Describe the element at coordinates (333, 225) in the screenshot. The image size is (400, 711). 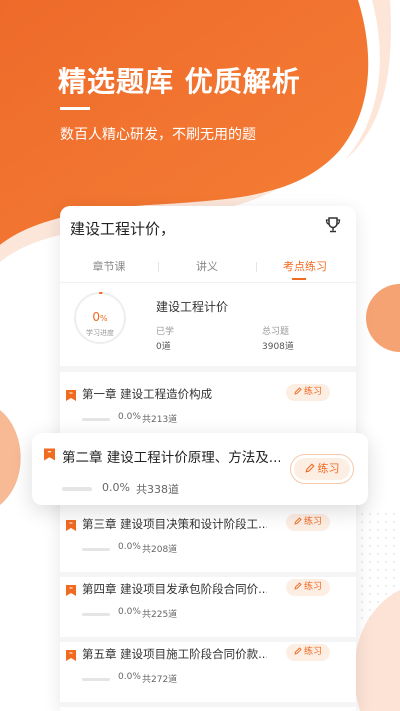
I see `trophy-icon` at that location.